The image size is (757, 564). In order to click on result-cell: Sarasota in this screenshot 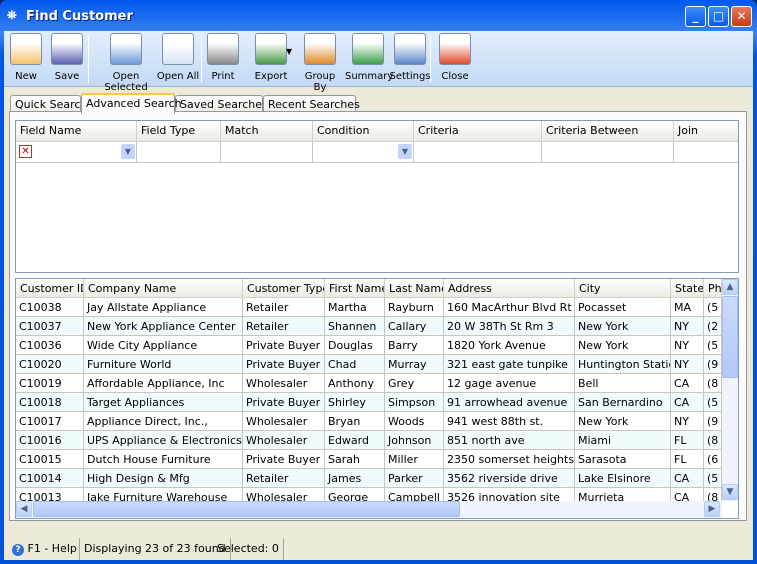, I will do `click(623, 459)`.